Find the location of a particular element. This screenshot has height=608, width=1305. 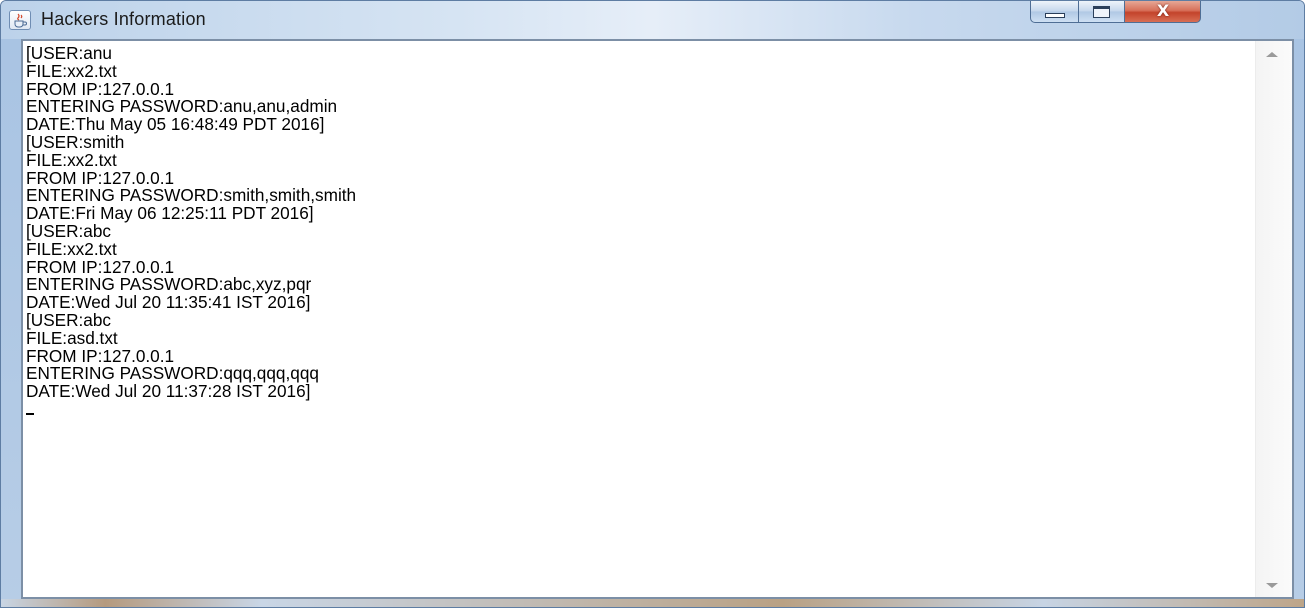

chevron-up-icon is located at coordinates (1272, 54).